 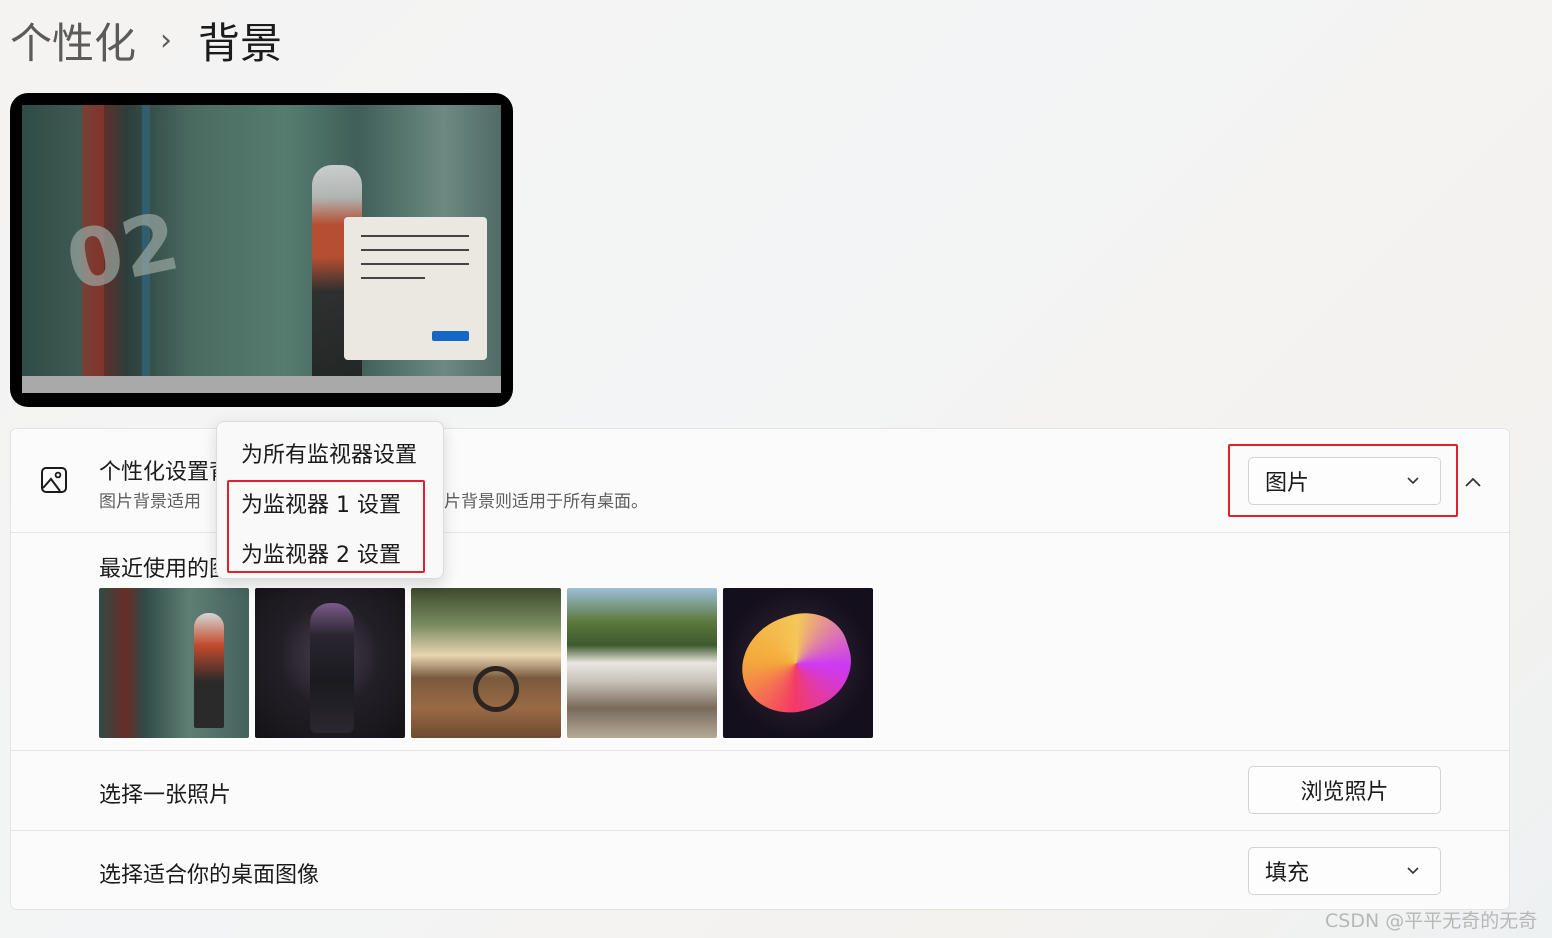 What do you see at coordinates (415, 288) in the screenshot?
I see `preview-window` at bounding box center [415, 288].